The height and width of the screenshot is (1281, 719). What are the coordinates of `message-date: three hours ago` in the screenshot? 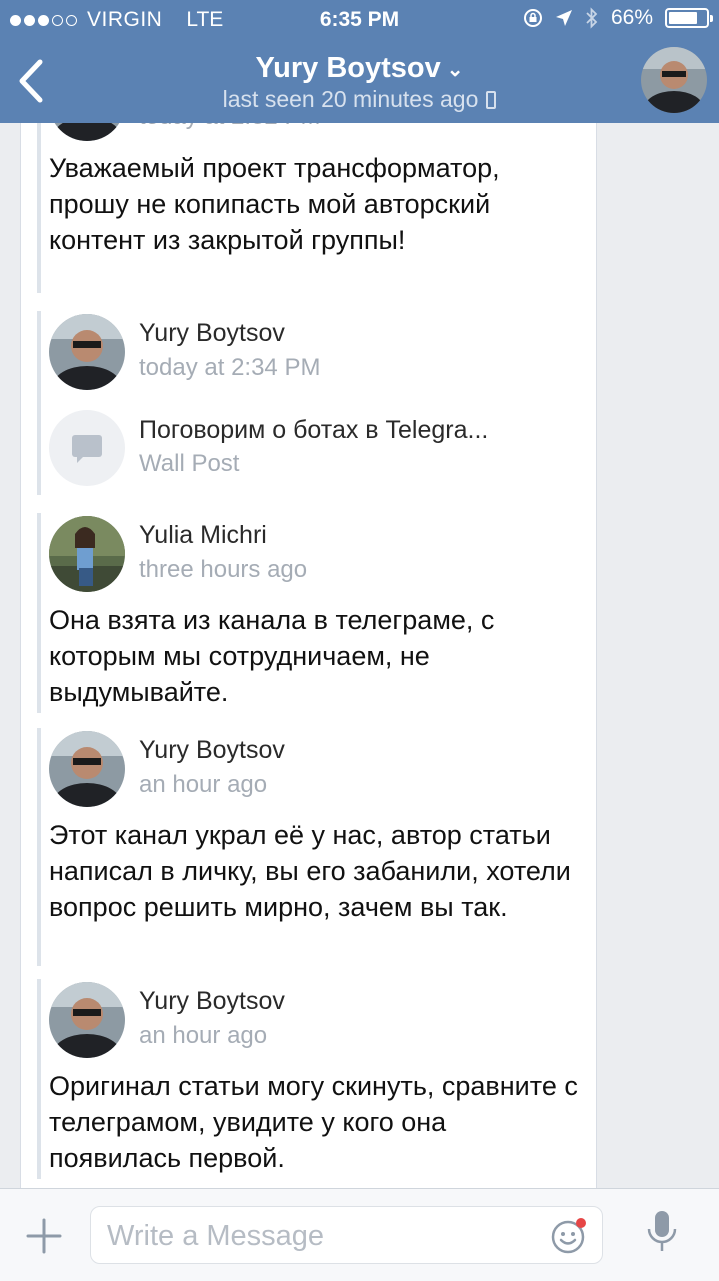 It's located at (223, 569).